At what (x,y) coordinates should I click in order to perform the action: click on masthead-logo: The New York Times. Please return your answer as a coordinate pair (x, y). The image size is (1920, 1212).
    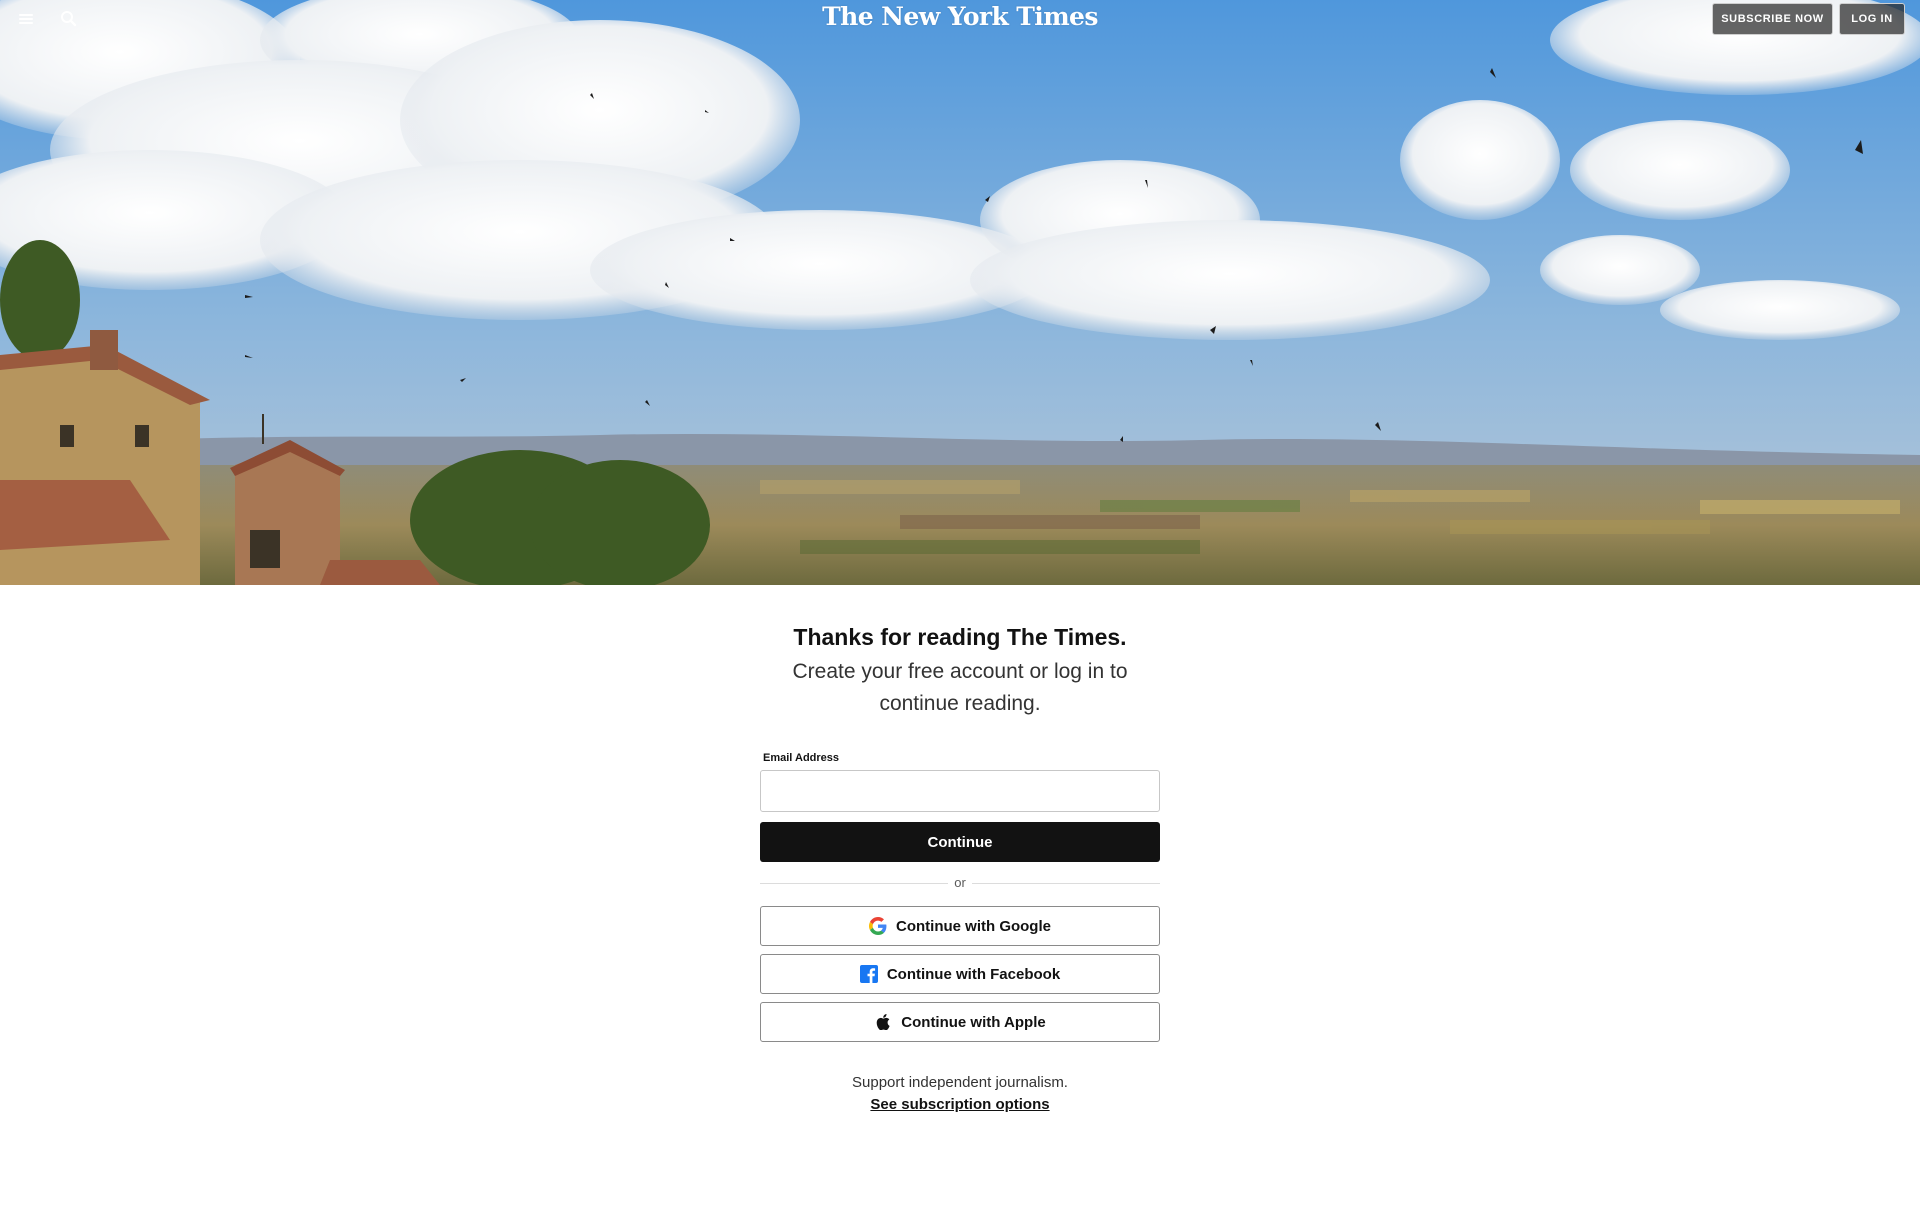
    Looking at the image, I should click on (960, 16).